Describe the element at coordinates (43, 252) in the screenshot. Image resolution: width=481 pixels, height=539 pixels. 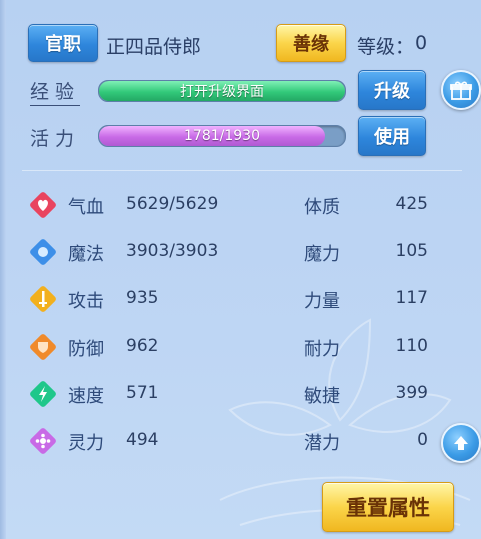
I see `mana-icon` at that location.